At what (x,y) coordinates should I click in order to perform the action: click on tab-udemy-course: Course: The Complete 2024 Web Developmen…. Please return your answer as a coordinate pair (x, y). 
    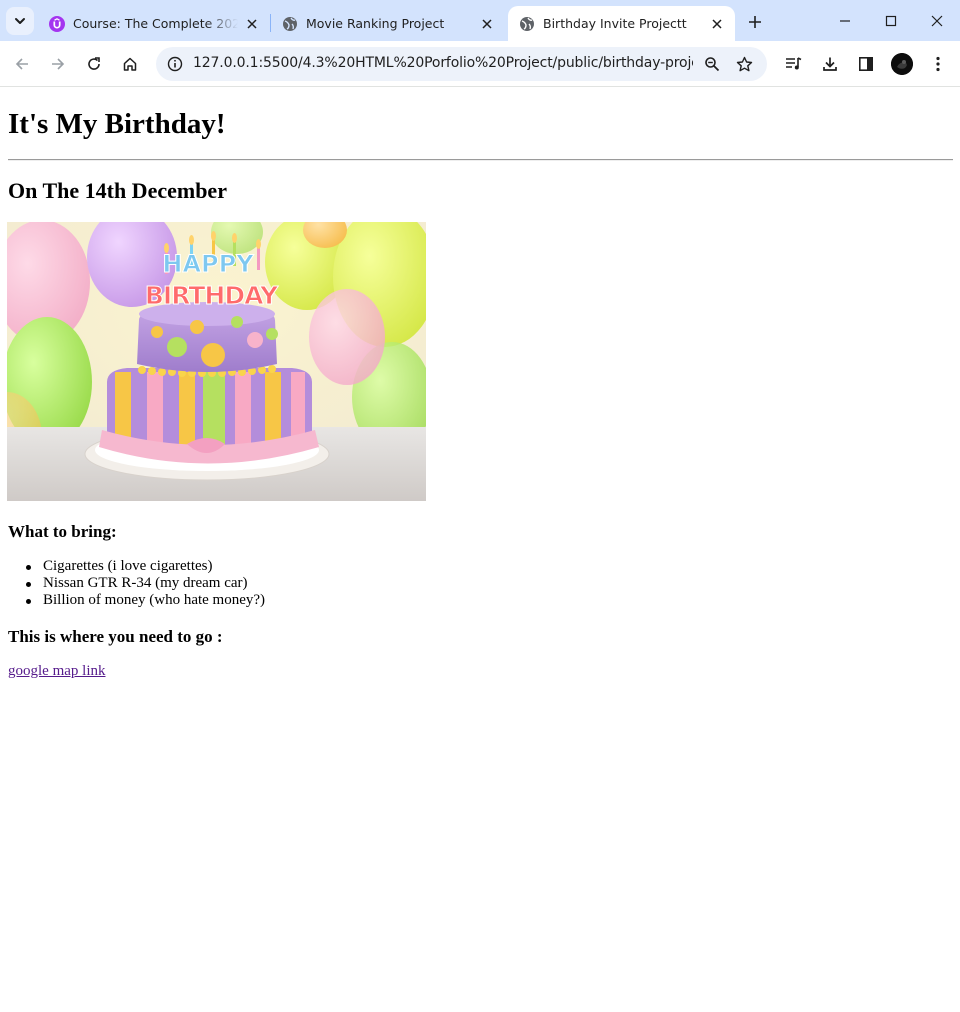
    Looking at the image, I should click on (154, 23).